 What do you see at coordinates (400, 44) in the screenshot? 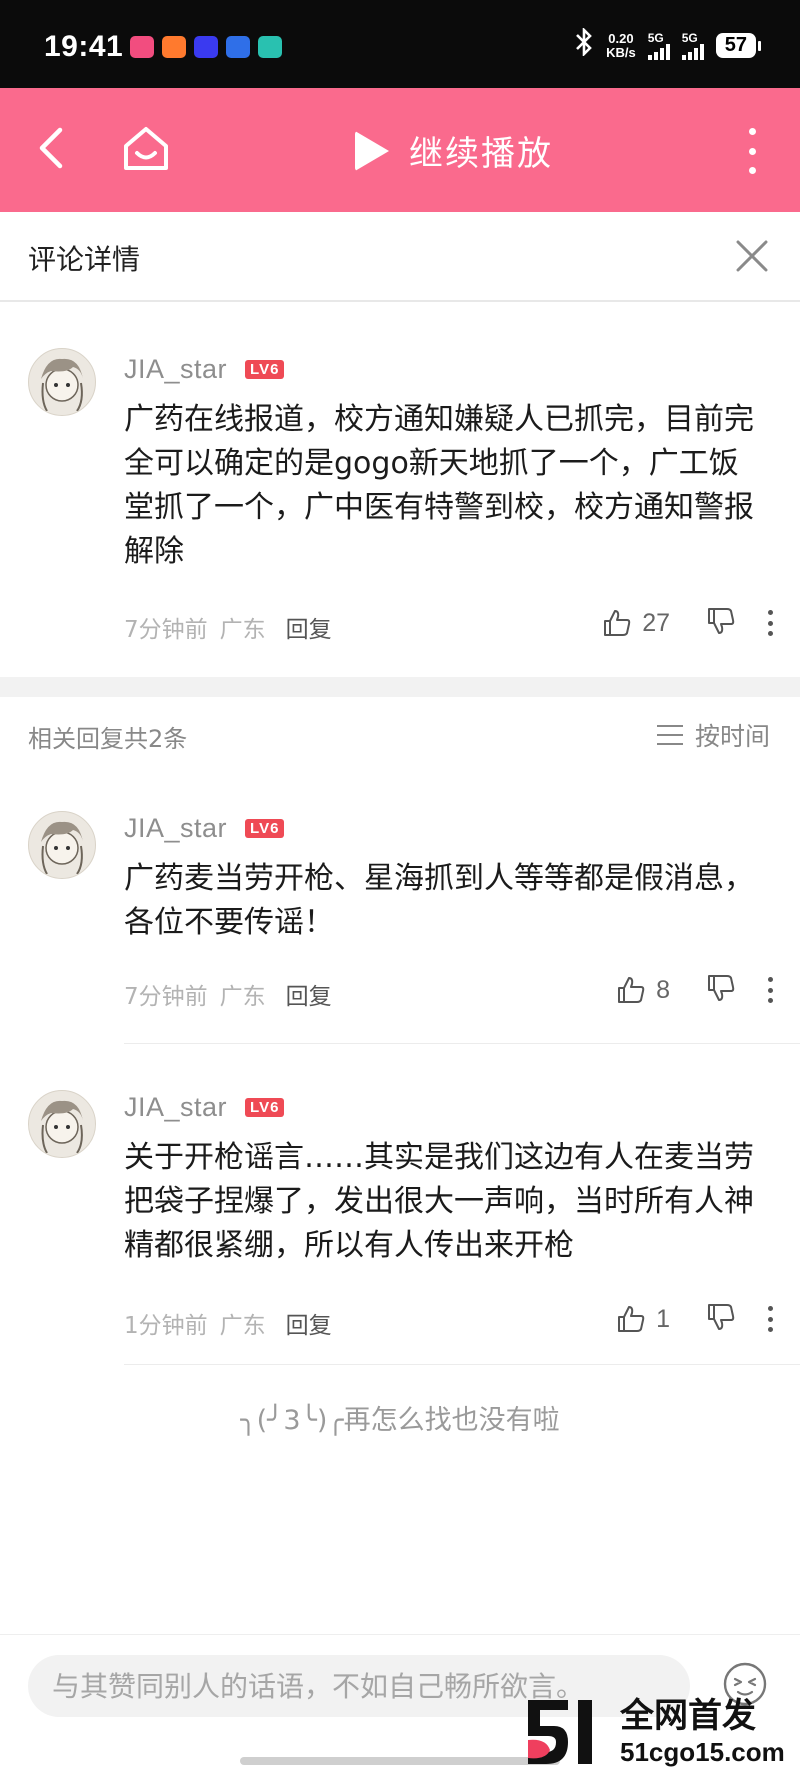
I see `status-bar: 19:41 0.20 KB/s 5G 5G 57` at bounding box center [400, 44].